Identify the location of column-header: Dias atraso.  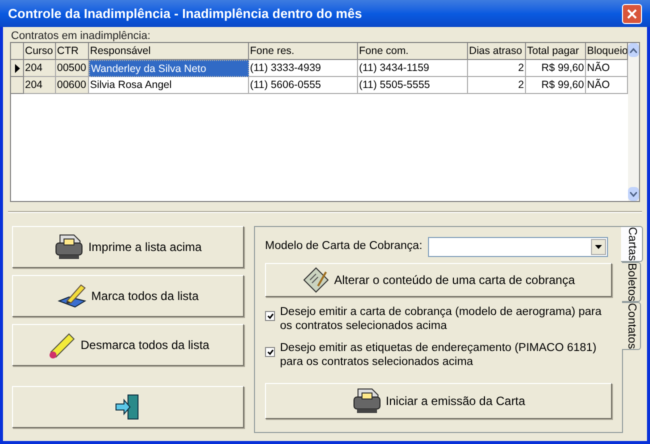
(497, 51).